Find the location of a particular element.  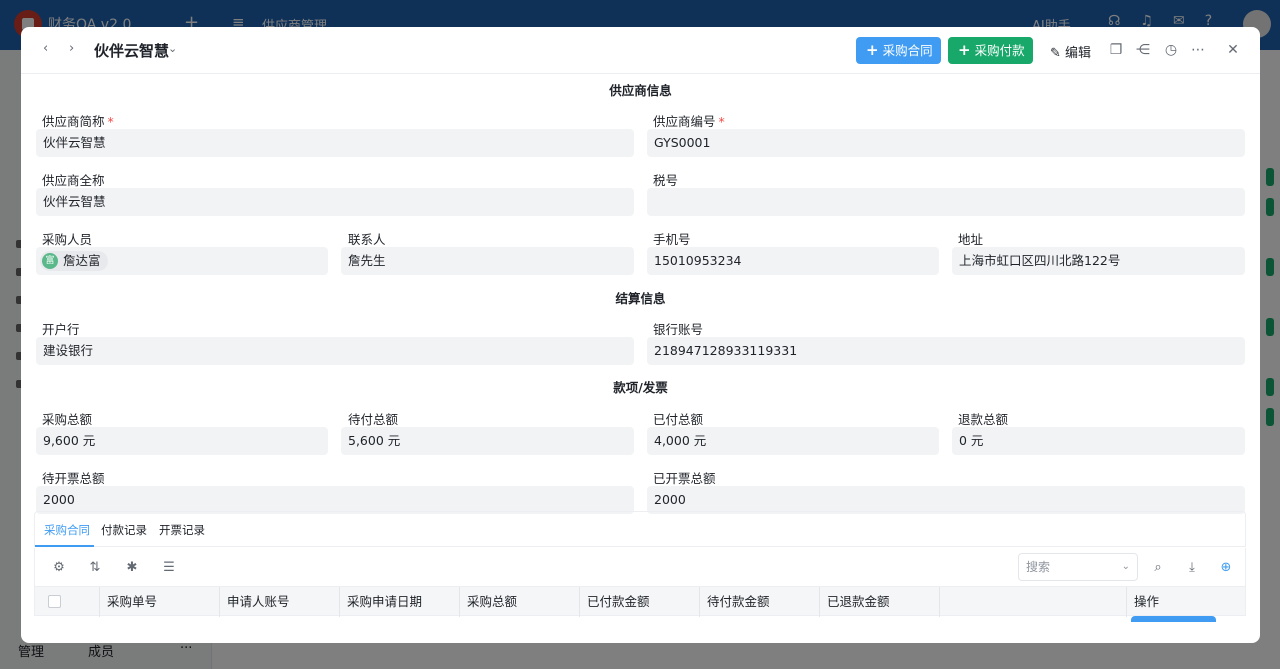

pin-icon: ✱ is located at coordinates (132, 568).